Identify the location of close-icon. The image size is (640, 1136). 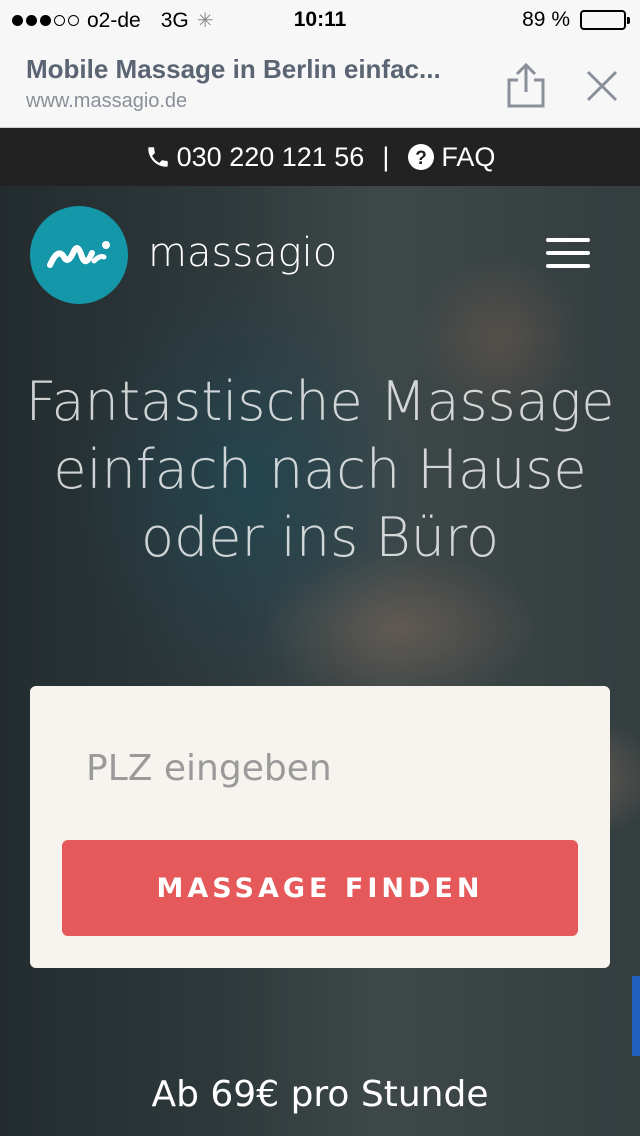
(602, 86).